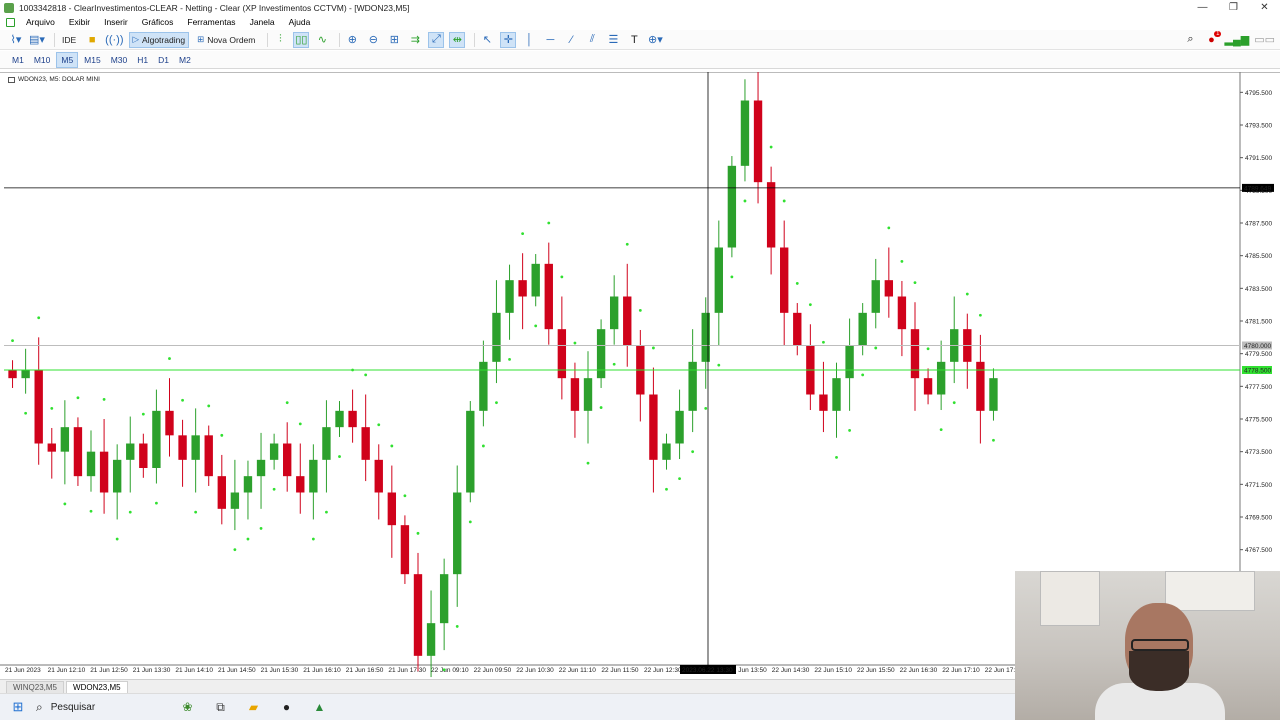  Describe the element at coordinates (262, 22) in the screenshot. I see `menu-janela: Janela` at that location.